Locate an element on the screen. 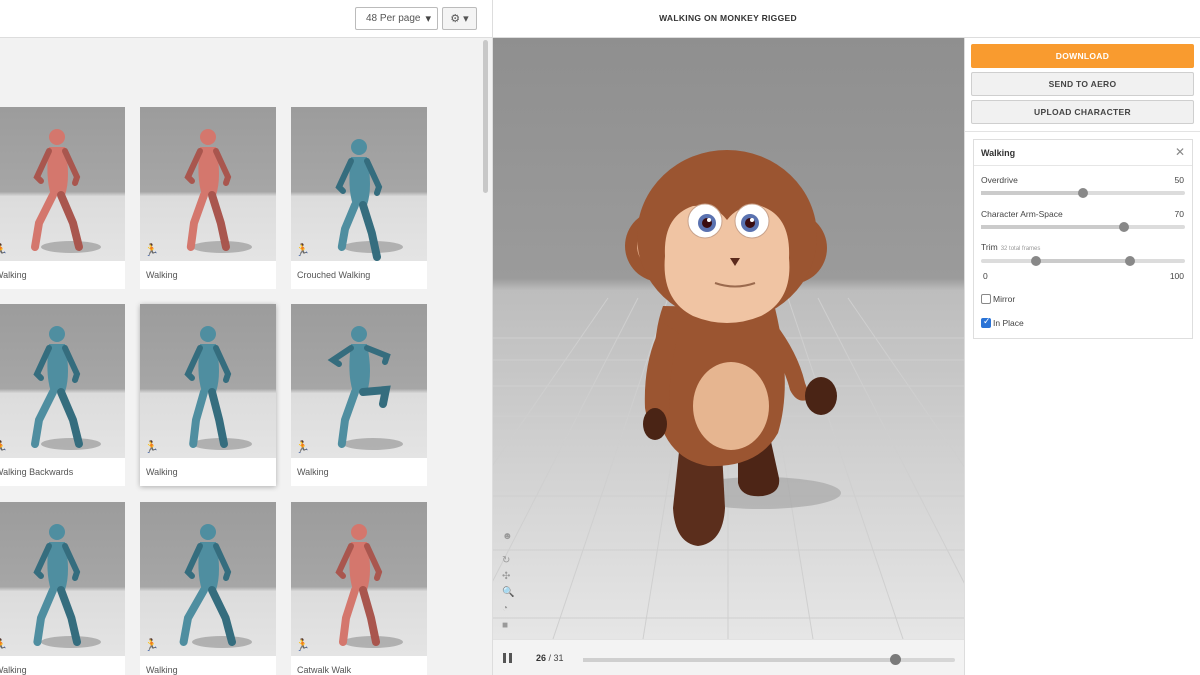 The width and height of the screenshot is (1200, 675). settings-menu-button: ⚙ ▾ is located at coordinates (459, 18).